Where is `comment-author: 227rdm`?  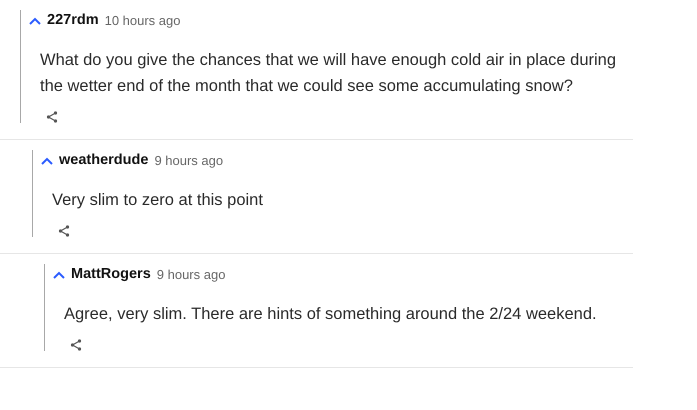 comment-author: 227rdm is located at coordinates (73, 21).